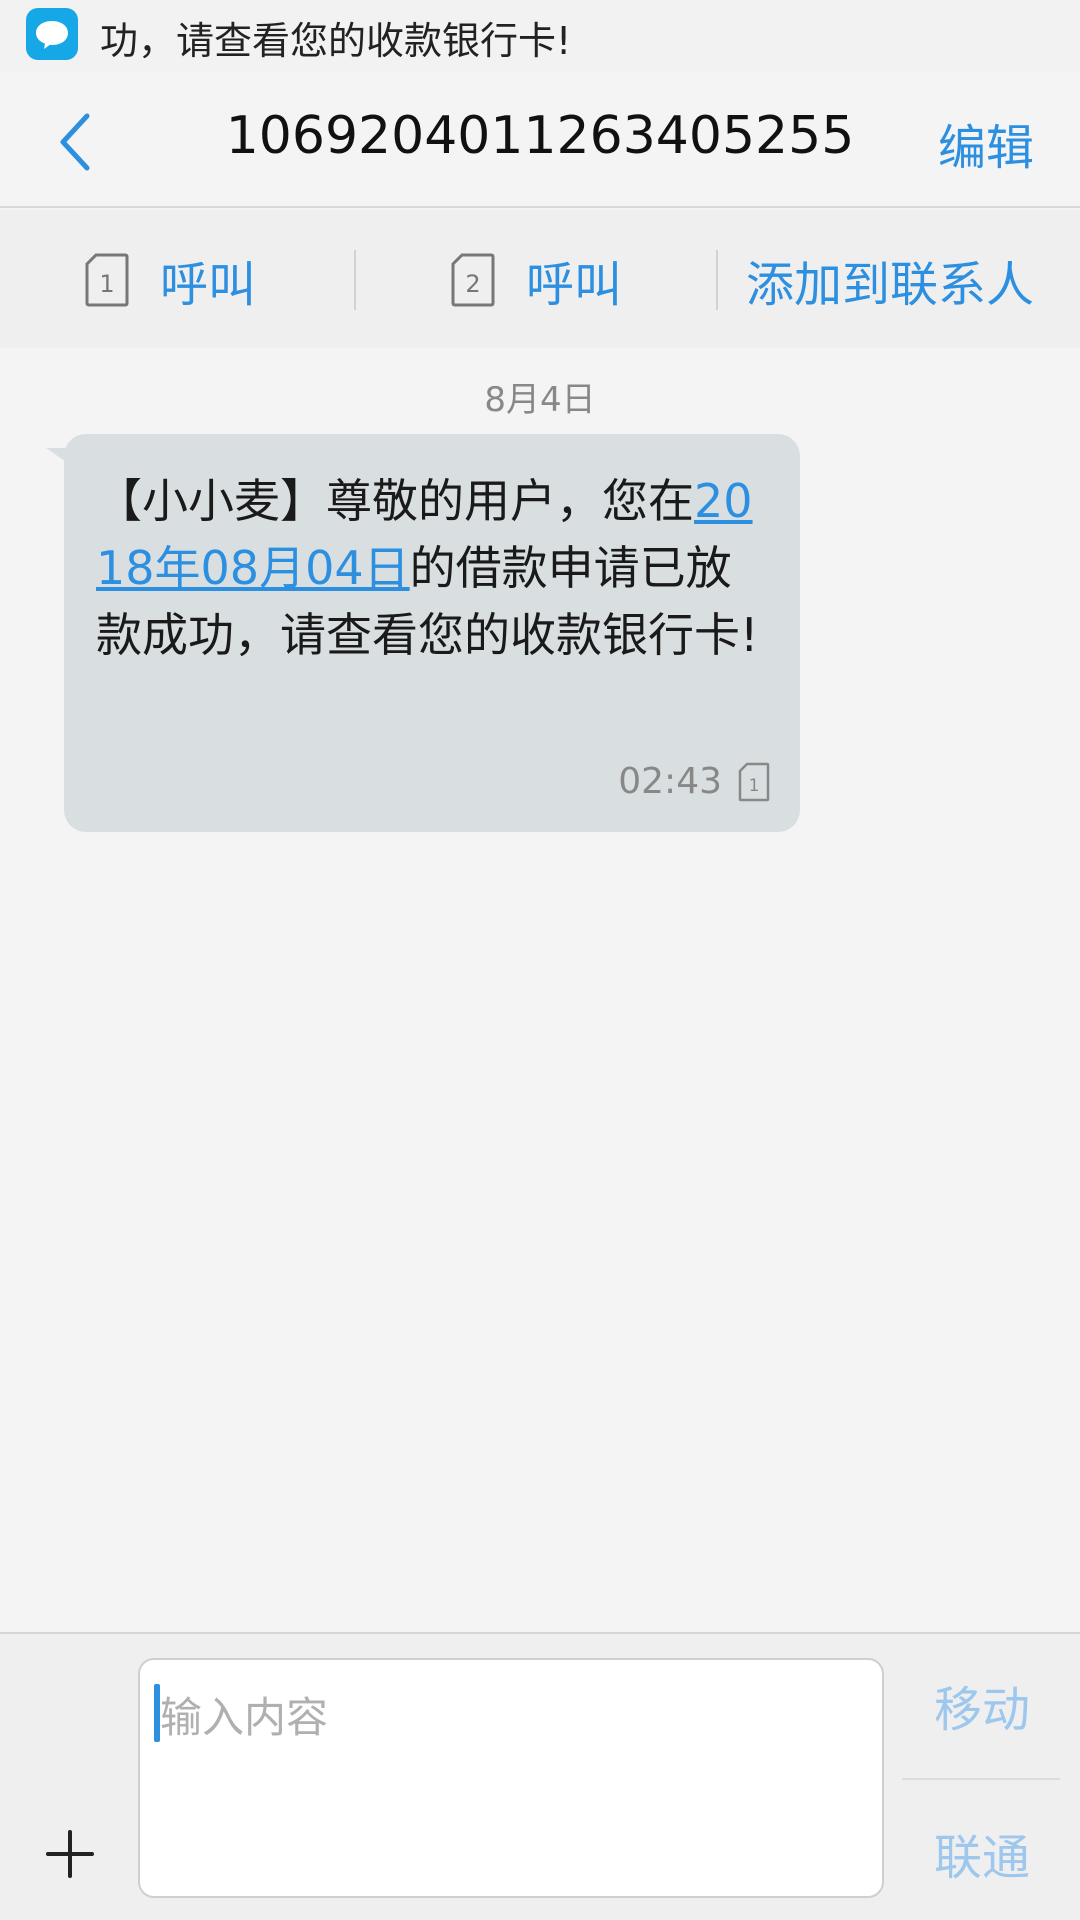 The image size is (1080, 1920). What do you see at coordinates (982, 1853) in the screenshot?
I see `send-via-carrier2-button: 联通` at bounding box center [982, 1853].